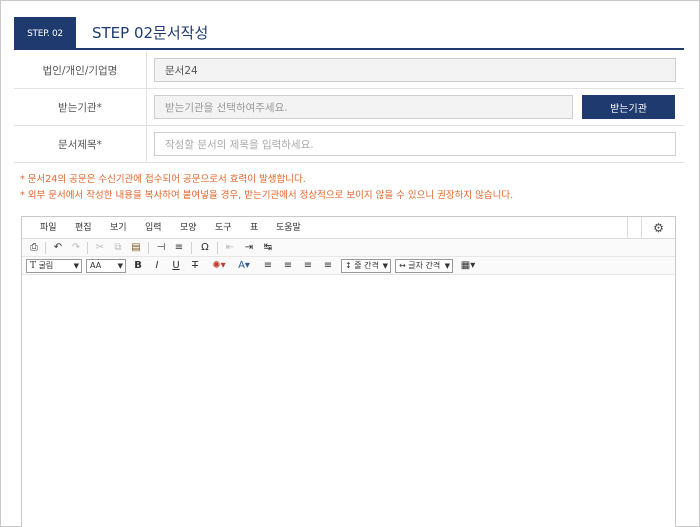  I want to click on letter-spacing-value: 글자 간격, so click(424, 265).